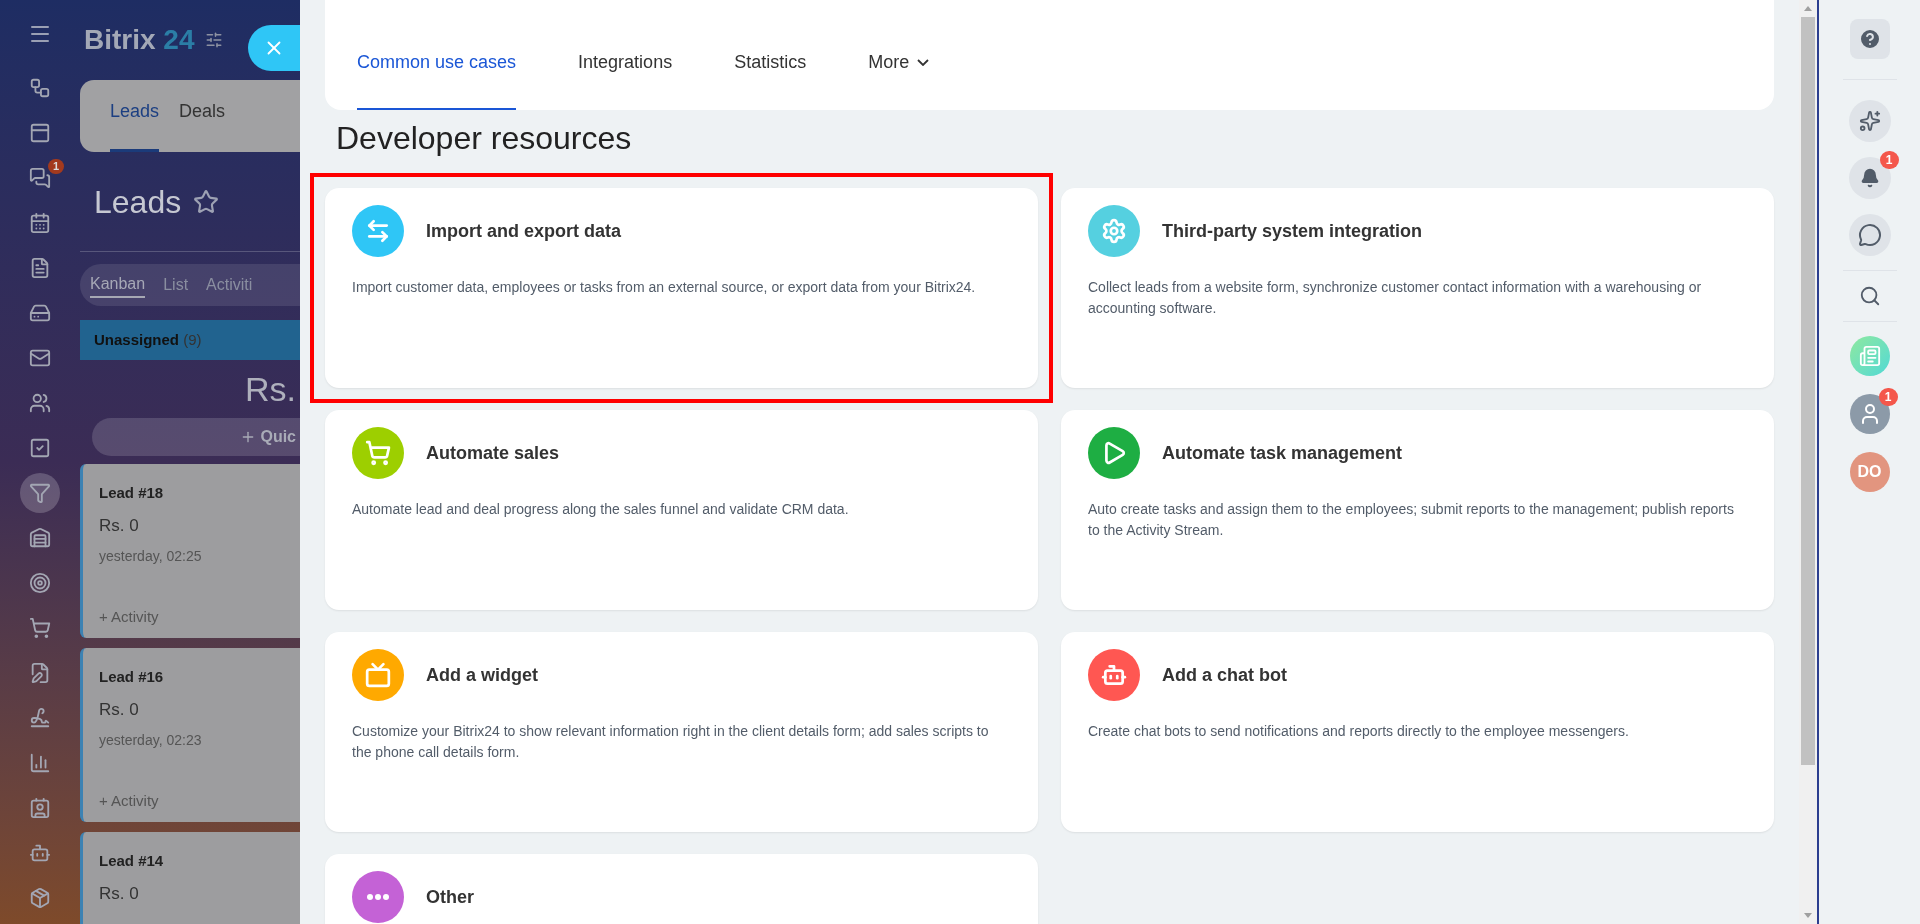  What do you see at coordinates (270, 389) in the screenshot?
I see `column-sum: Rs.` at bounding box center [270, 389].